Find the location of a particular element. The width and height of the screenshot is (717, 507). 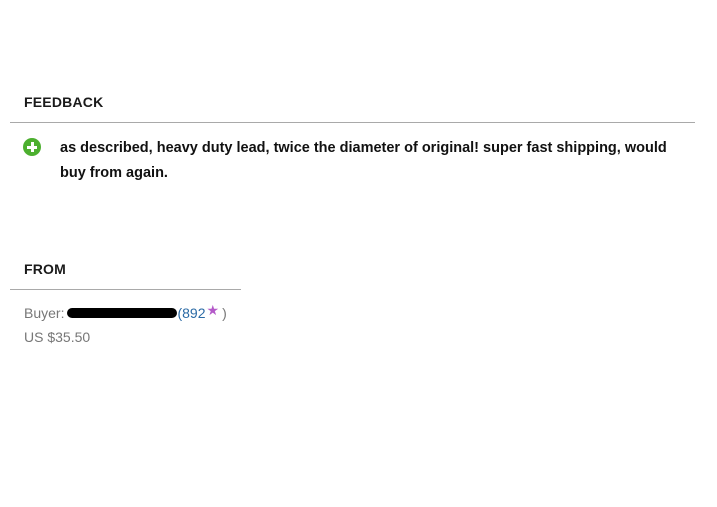

feedback-score-link: 892 is located at coordinates (193, 313).